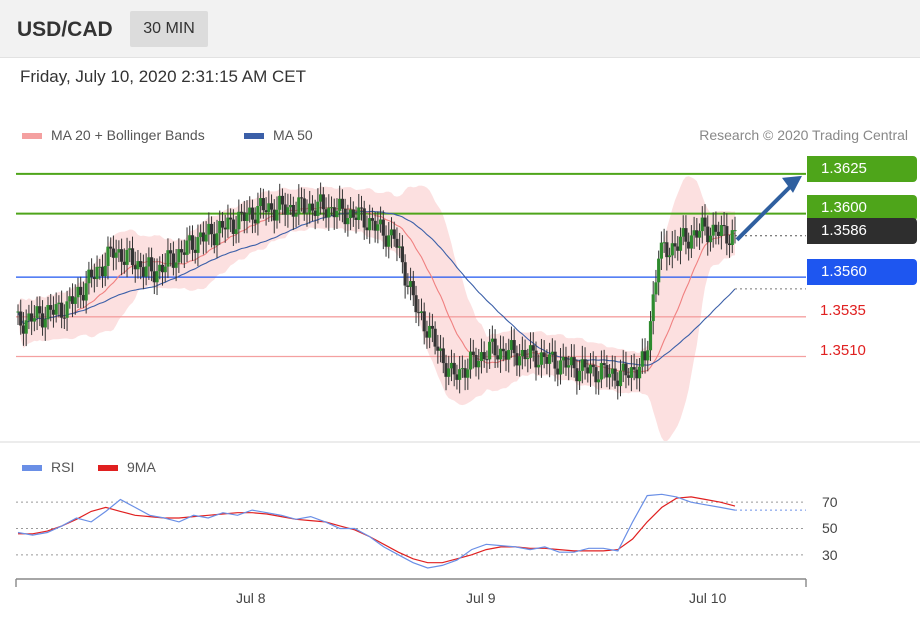  Describe the element at coordinates (481, 598) in the screenshot. I see `x-tick-jul9: Jul 9` at that location.